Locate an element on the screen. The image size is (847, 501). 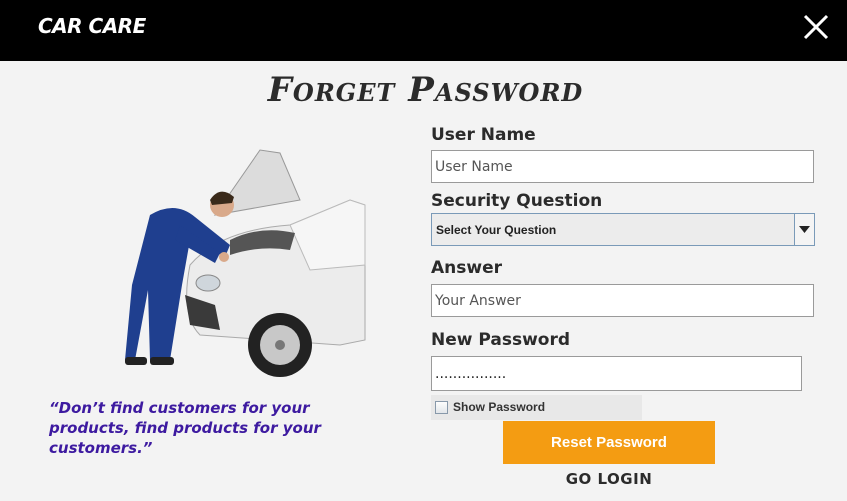
answer-input is located at coordinates (622, 300).